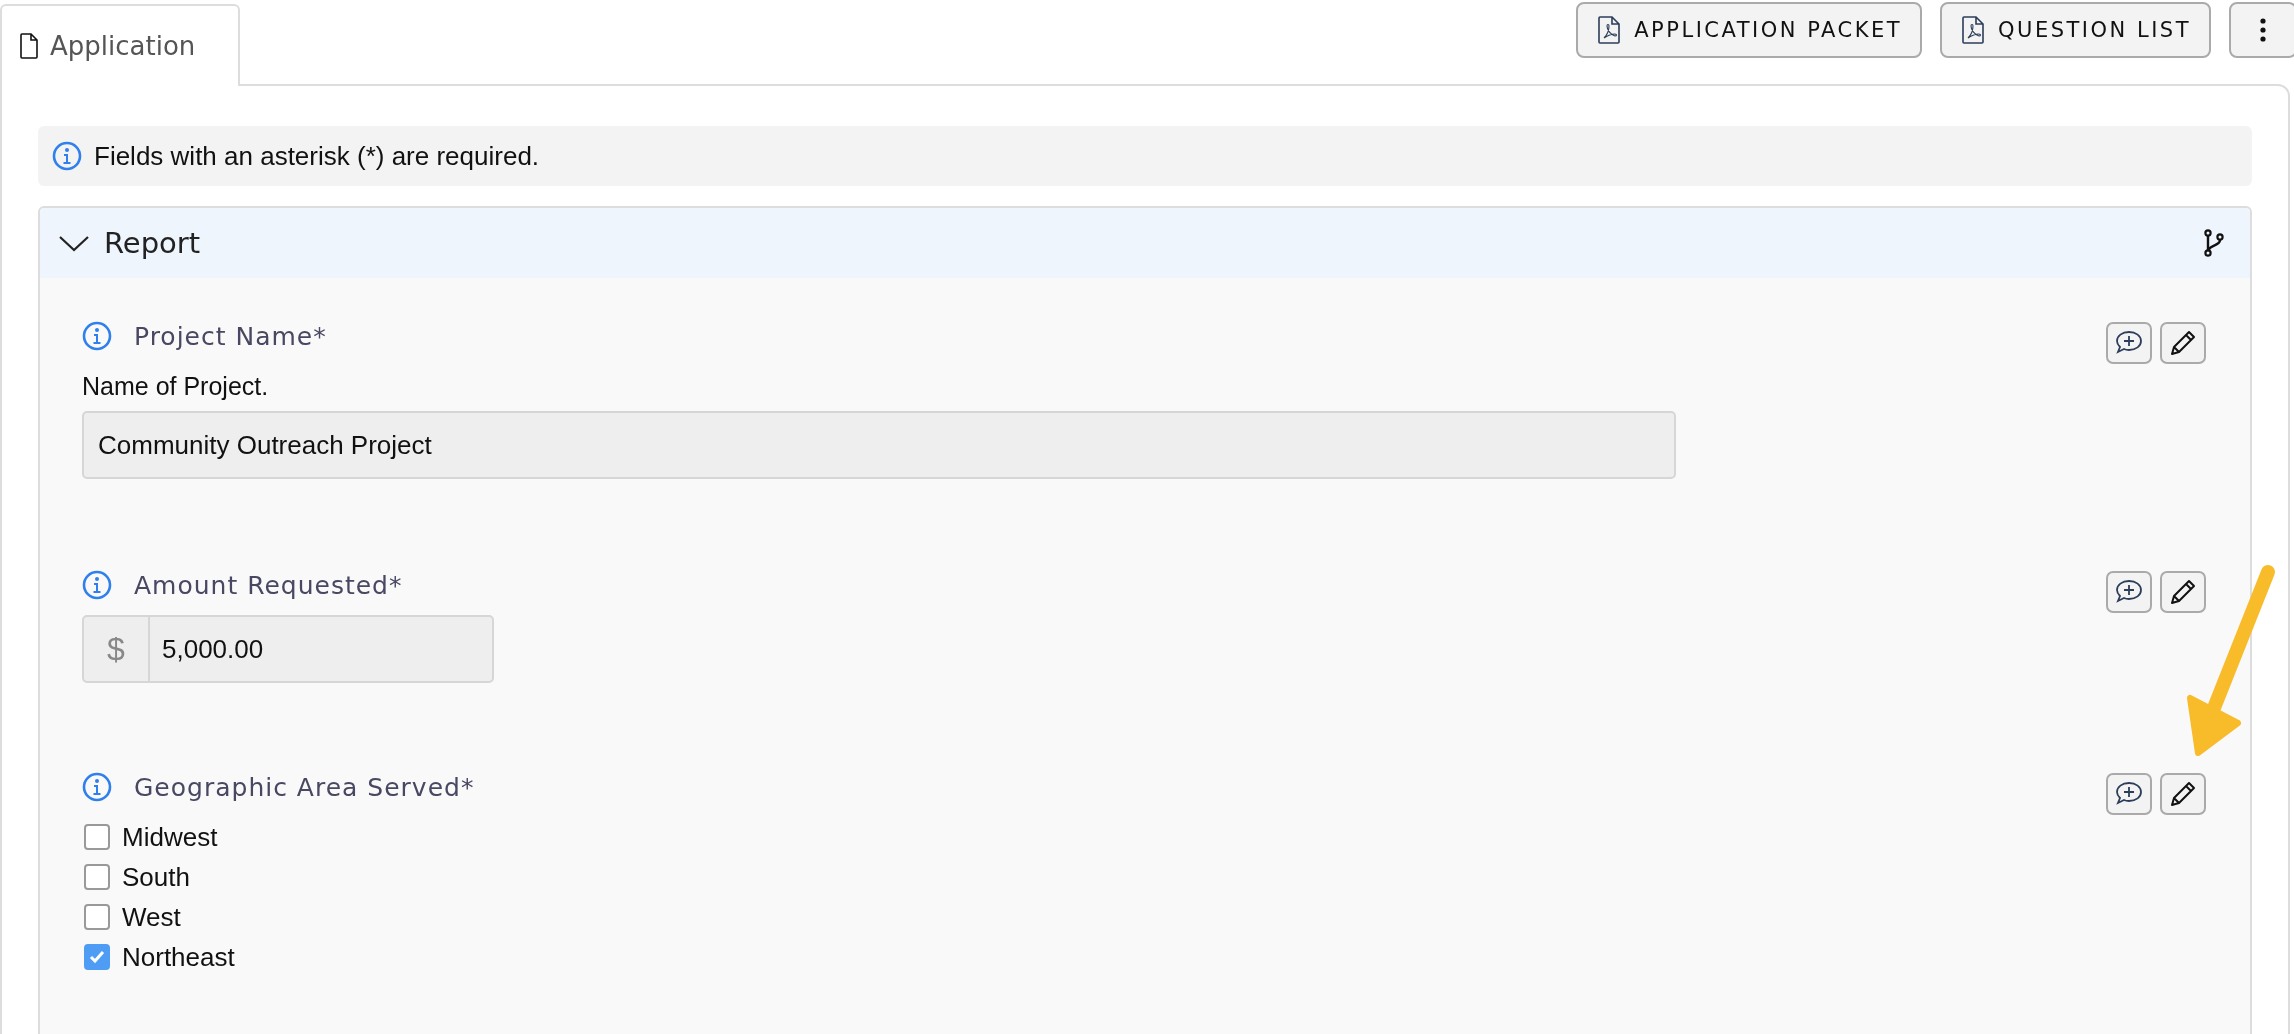  Describe the element at coordinates (153, 243) in the screenshot. I see `section-title: Report` at that location.